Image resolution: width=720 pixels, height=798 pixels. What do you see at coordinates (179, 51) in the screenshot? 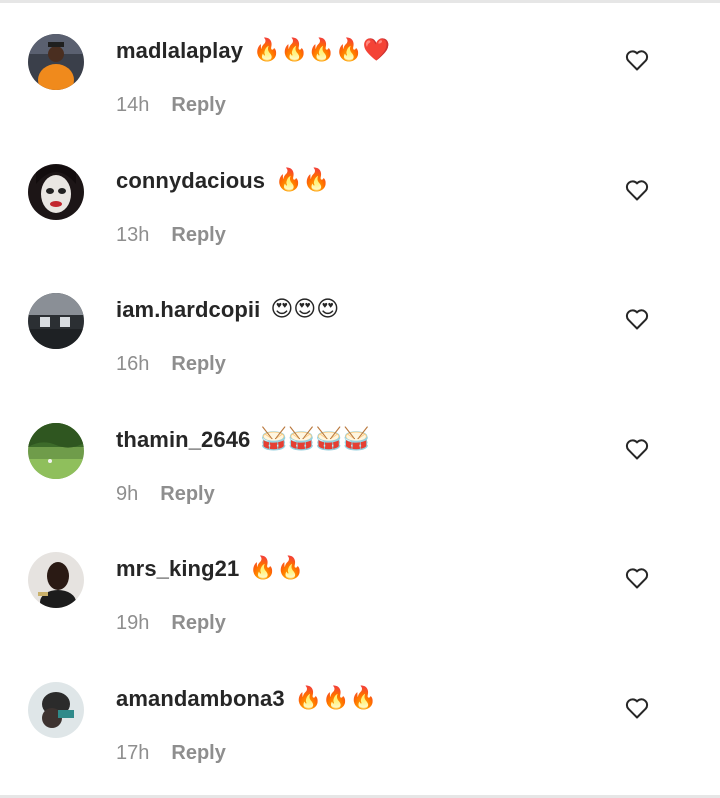
I see `comment-username: madlalaplay` at bounding box center [179, 51].